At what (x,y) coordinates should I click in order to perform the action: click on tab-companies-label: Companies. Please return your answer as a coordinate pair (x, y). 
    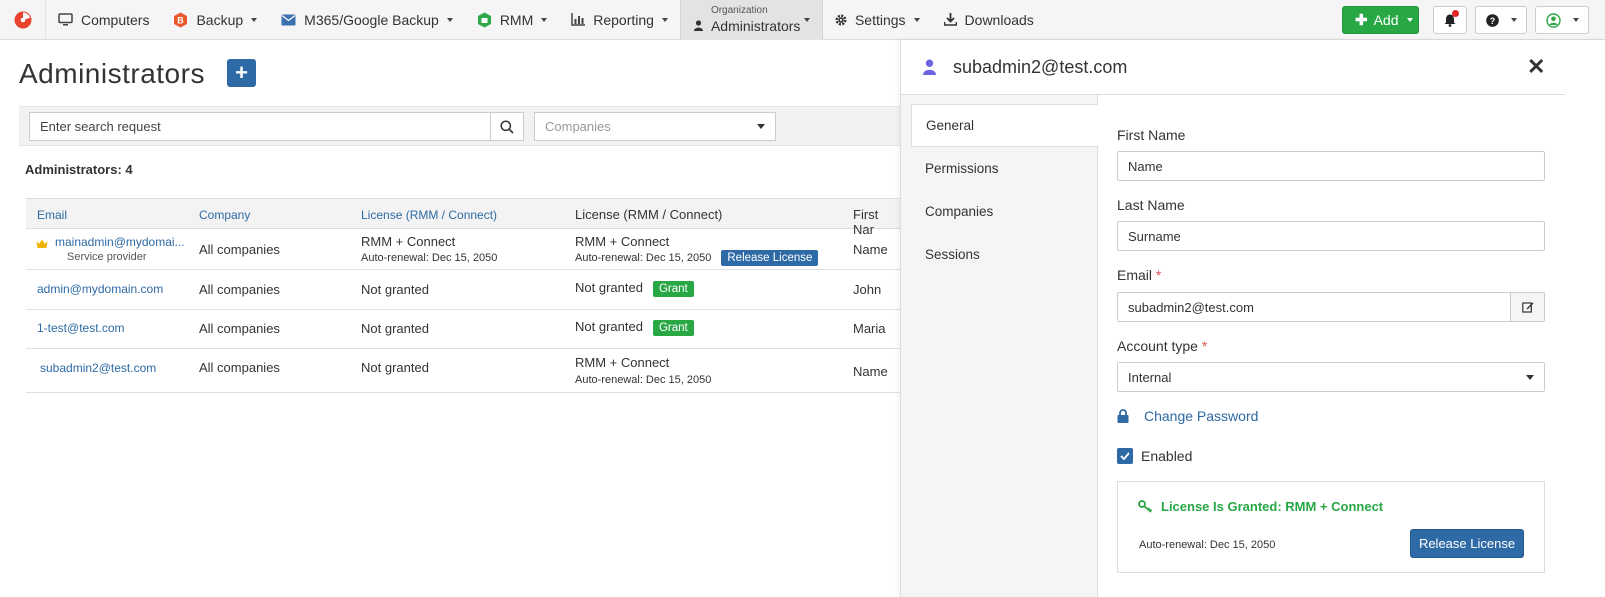
    Looking at the image, I should click on (959, 211).